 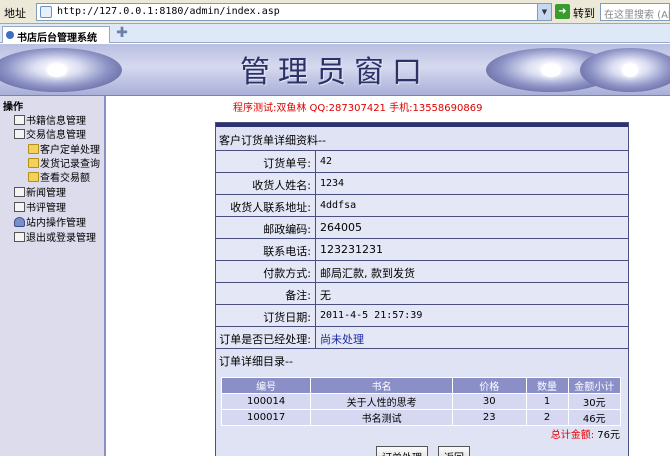 What do you see at coordinates (594, 385) in the screenshot?
I see `table-header: 金额小计` at bounding box center [594, 385].